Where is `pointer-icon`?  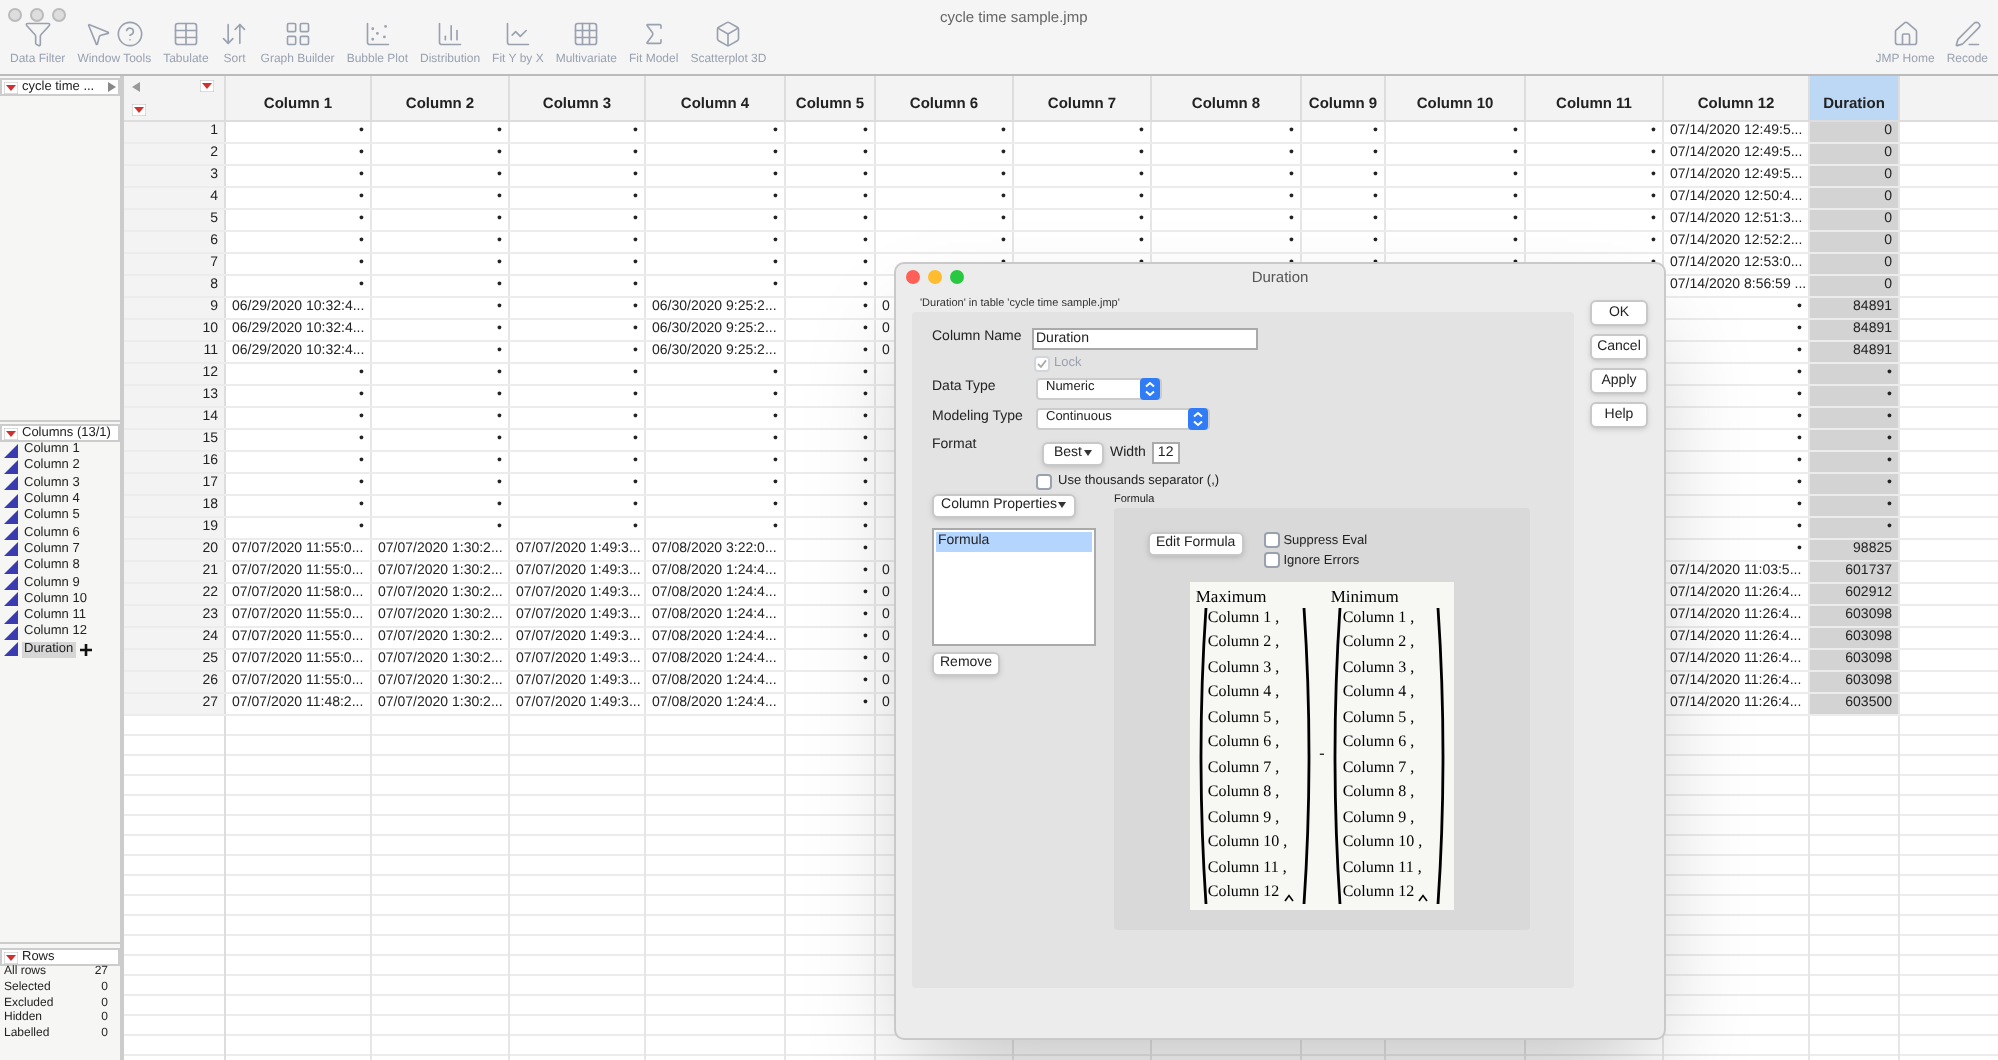
pointer-icon is located at coordinates (98, 34).